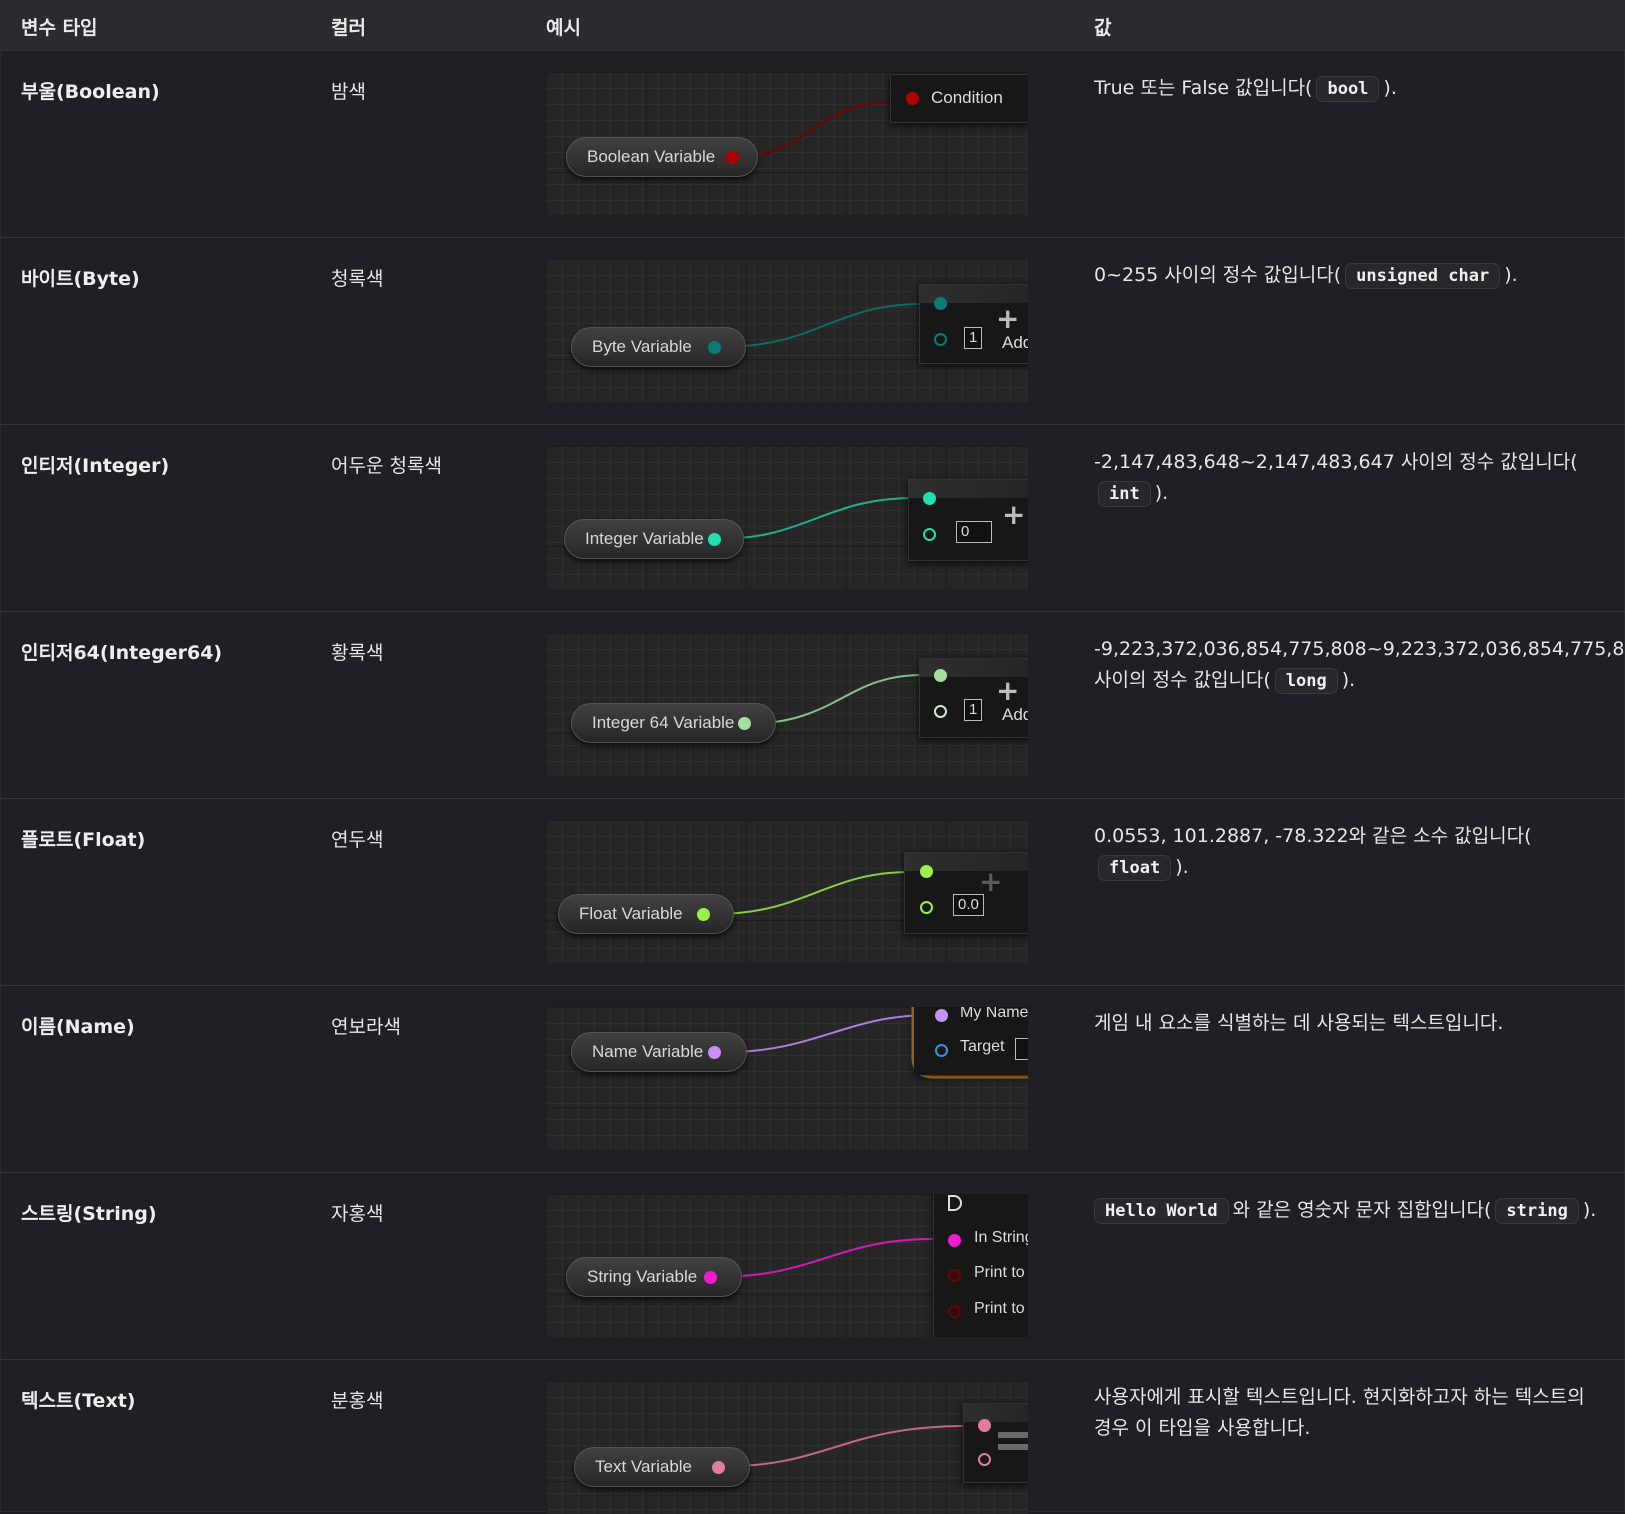 The height and width of the screenshot is (1514, 1625). Describe the element at coordinates (122, 653) in the screenshot. I see `type-cell: 인티저64(Integer64)` at that location.